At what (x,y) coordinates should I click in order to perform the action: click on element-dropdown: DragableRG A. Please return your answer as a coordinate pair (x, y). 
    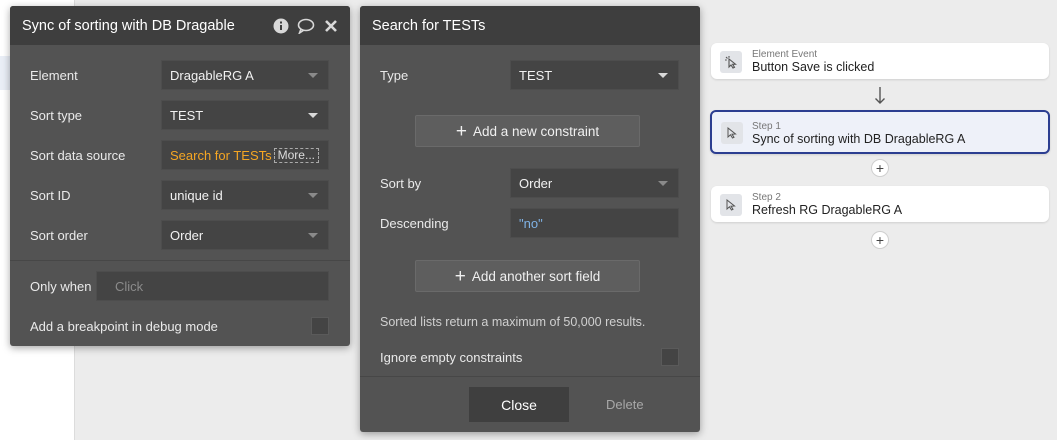
    Looking at the image, I should click on (245, 75).